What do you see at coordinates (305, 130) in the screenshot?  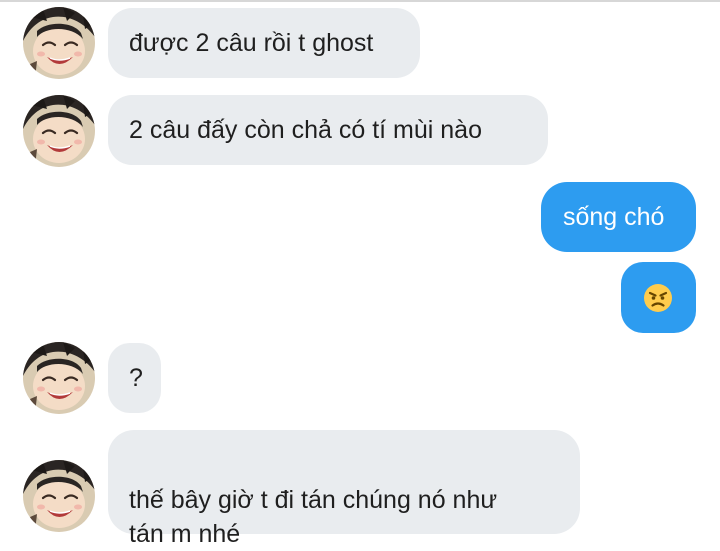 I see `message-text: 2 câu đấy còn chả có tí mùi nào` at bounding box center [305, 130].